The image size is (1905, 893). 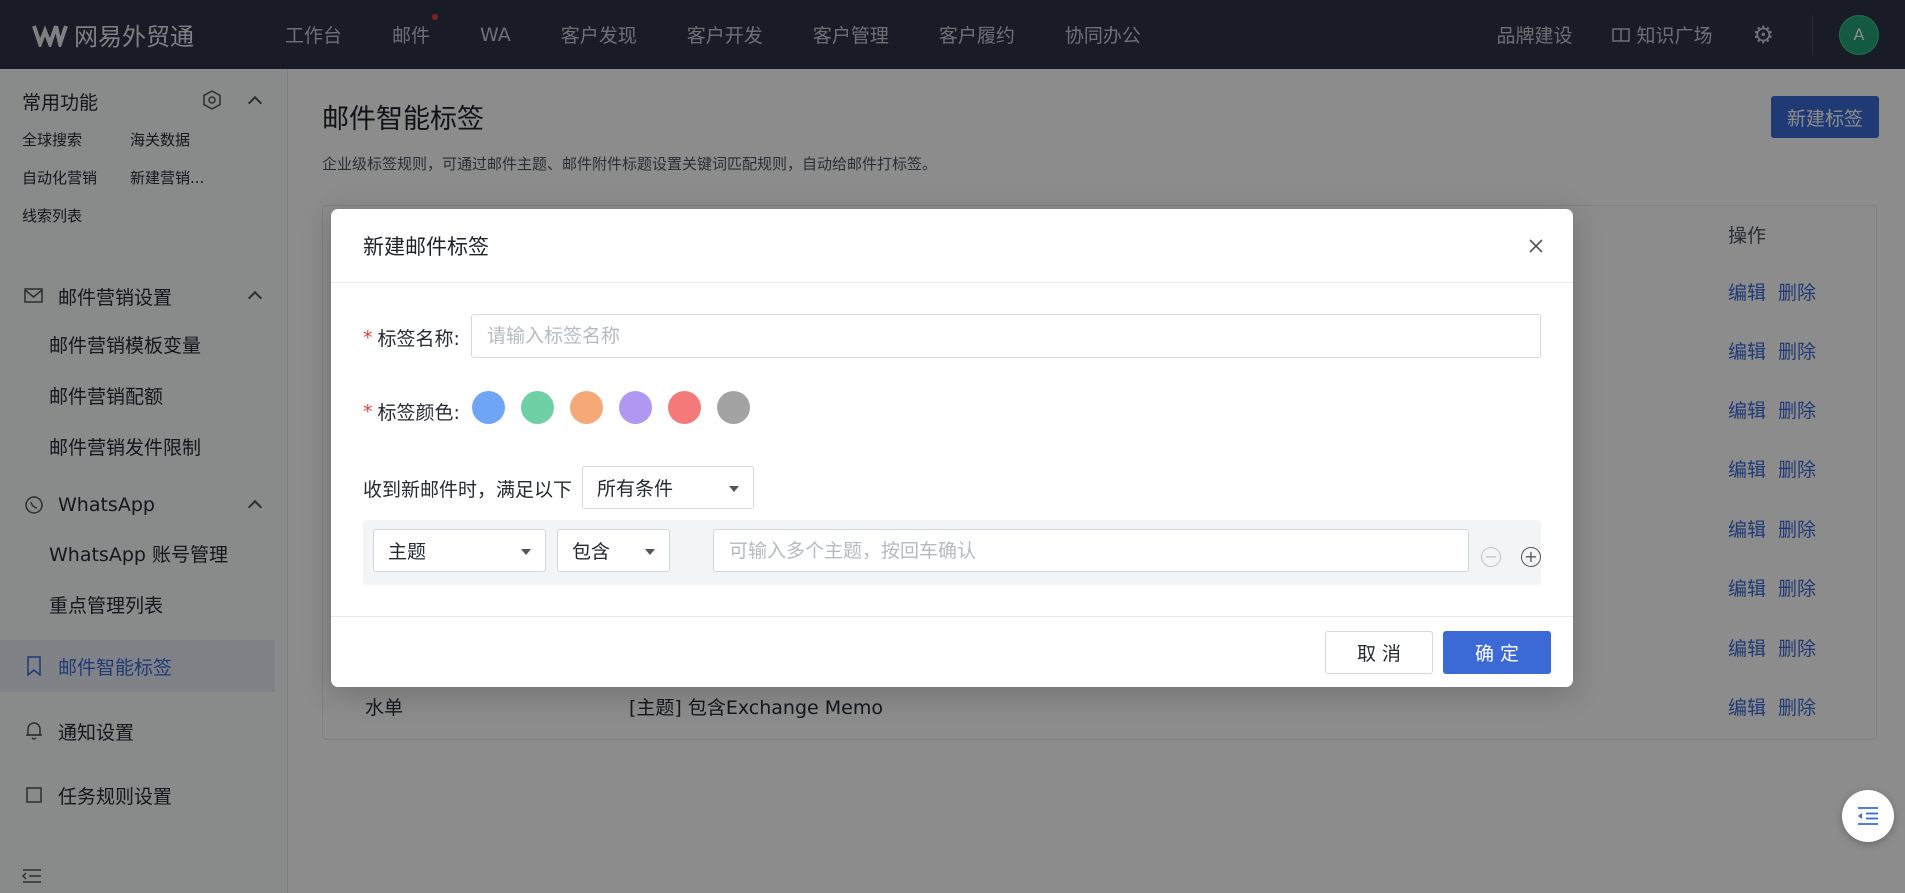 I want to click on tag-name-row: * 标签名称:, so click(x=411, y=337).